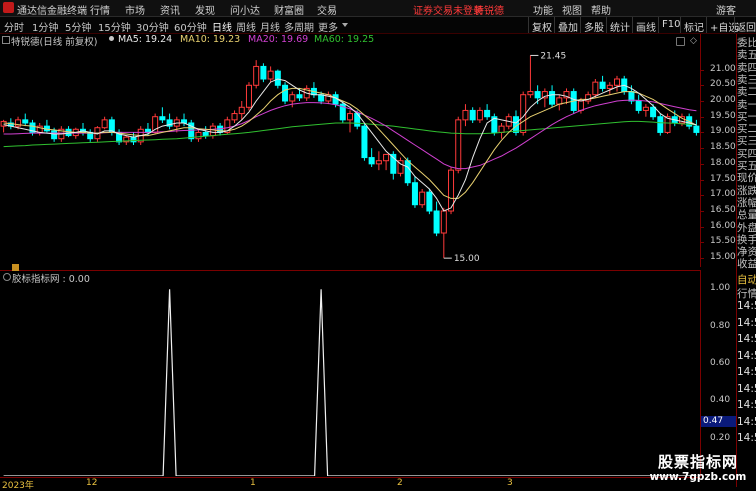 This screenshot has width=756, height=491. What do you see at coordinates (378, 8) in the screenshot?
I see `title-bar` at bounding box center [378, 8].